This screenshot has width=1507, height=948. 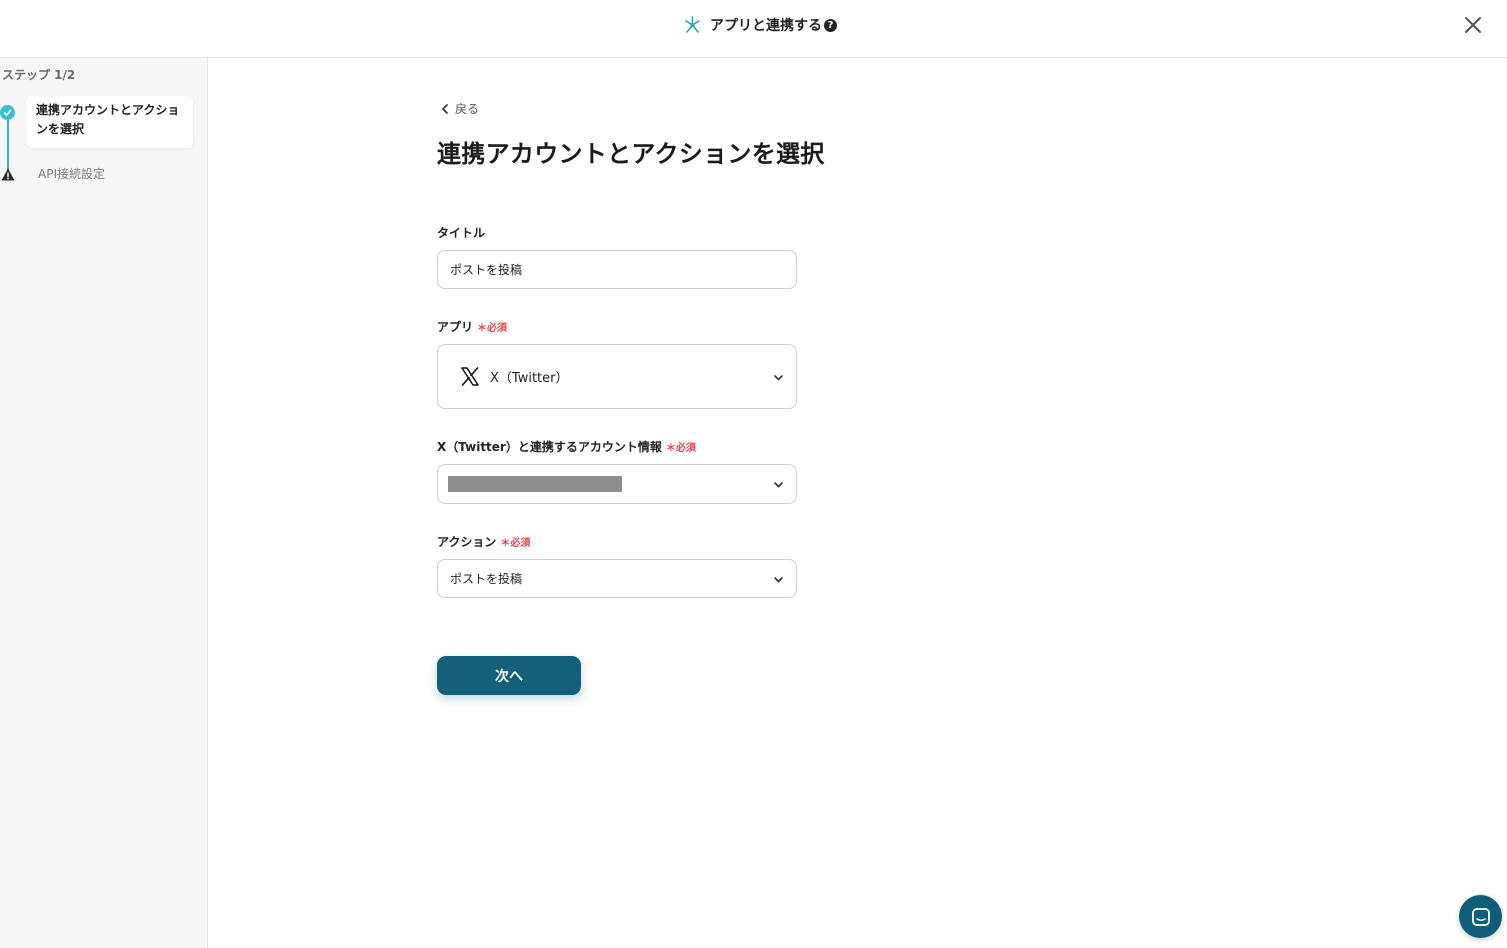 I want to click on next-button: 次へ, so click(x=509, y=675).